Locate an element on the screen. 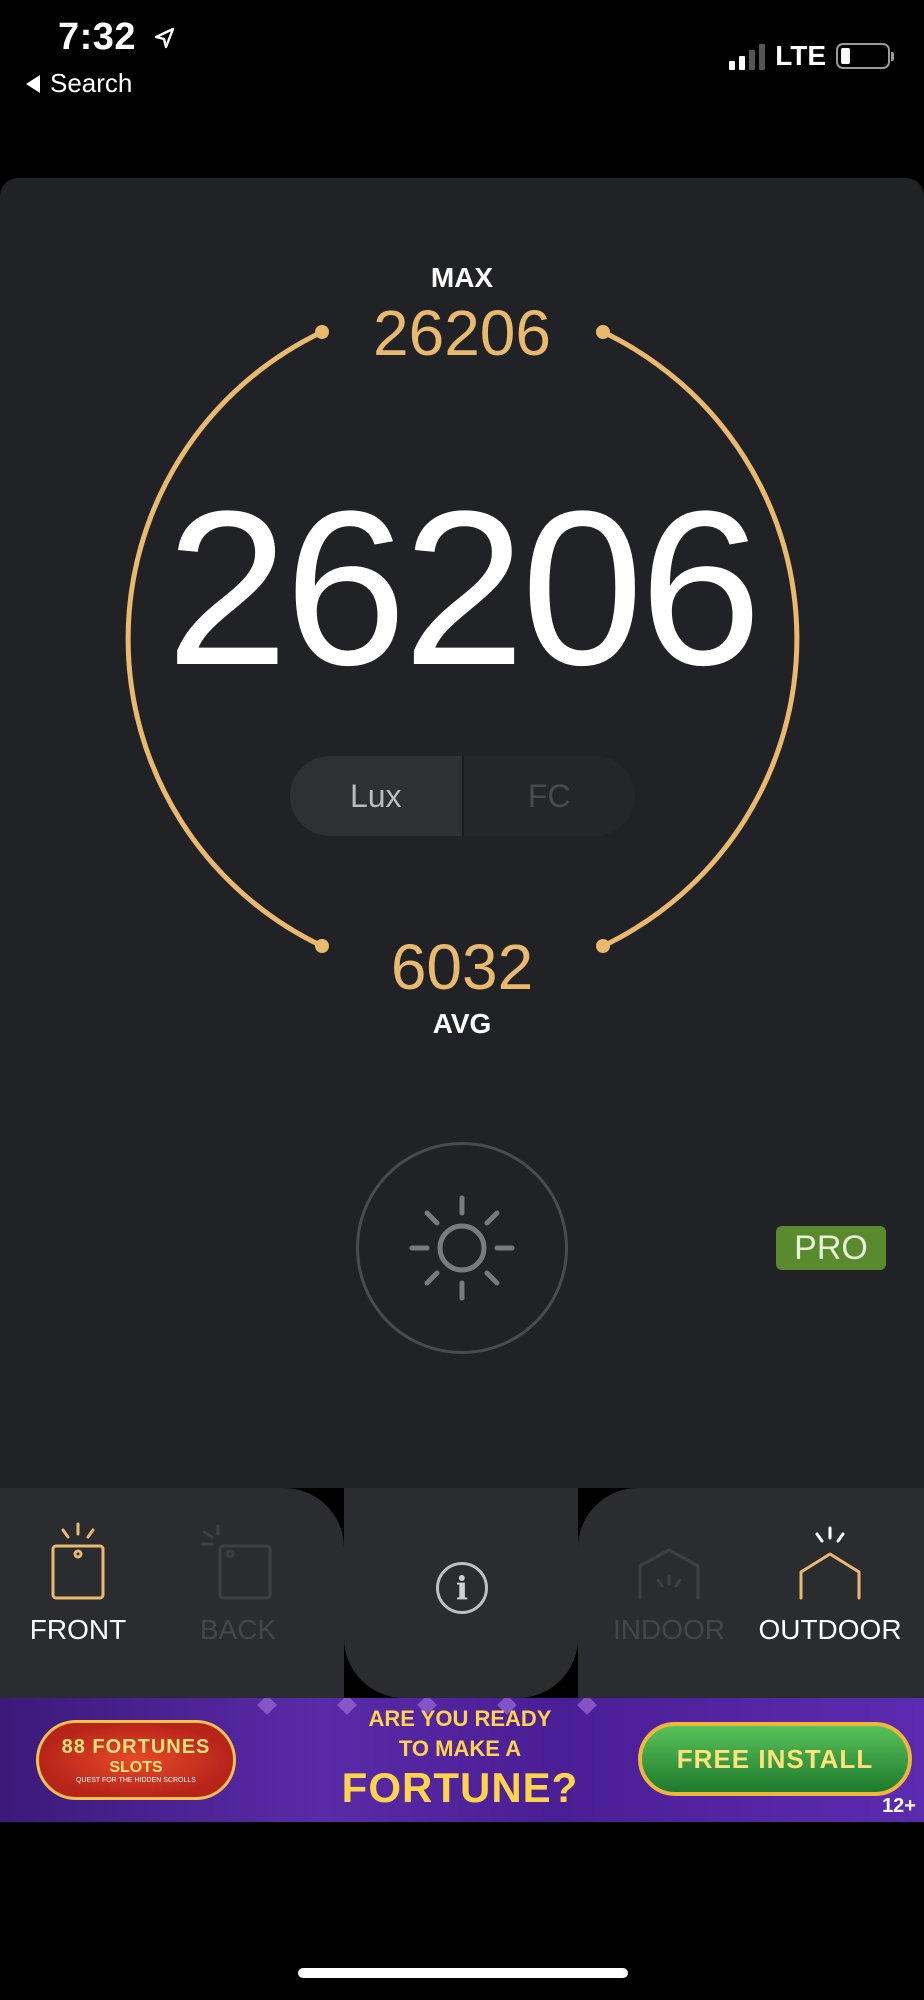 This screenshot has width=924, height=2000. info-icon: i is located at coordinates (462, 1588).